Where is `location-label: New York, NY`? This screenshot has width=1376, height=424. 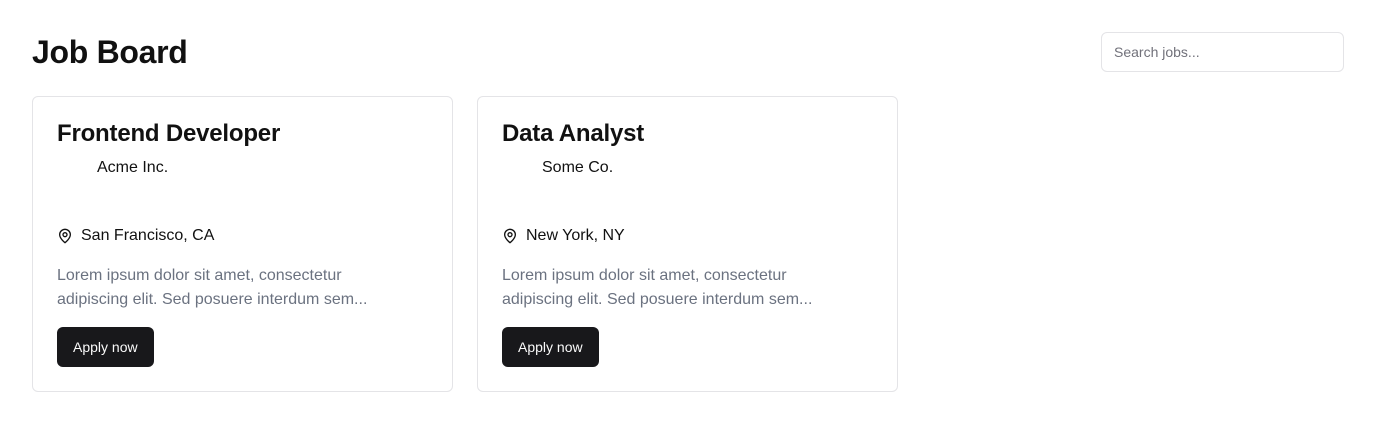
location-label: New York, NY is located at coordinates (575, 235).